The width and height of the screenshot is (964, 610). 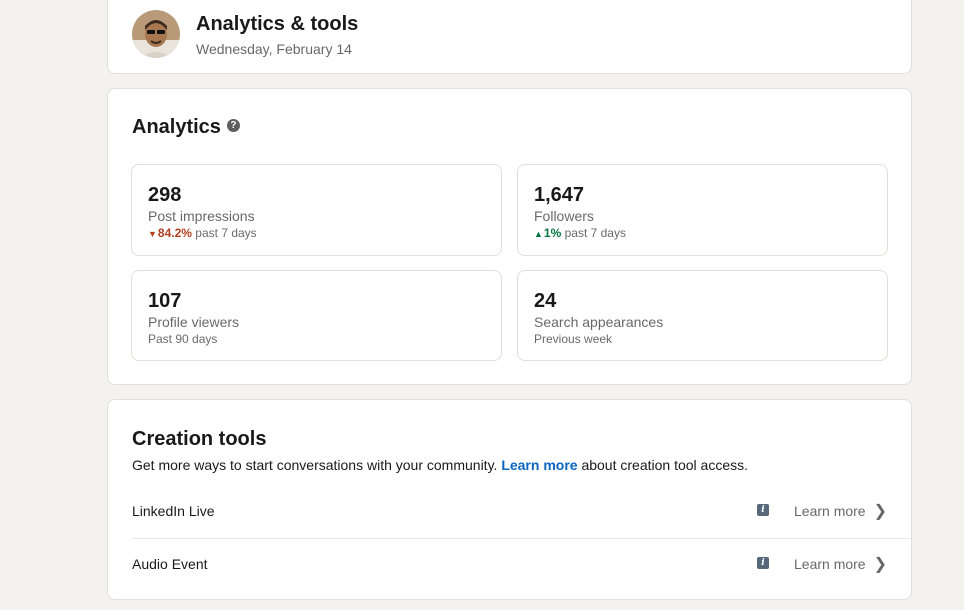 I want to click on page-title: Analytics & tools, so click(x=277, y=24).